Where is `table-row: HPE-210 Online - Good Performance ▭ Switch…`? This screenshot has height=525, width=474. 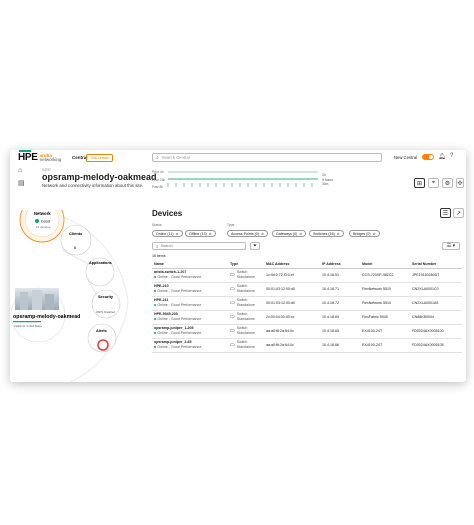
table-row: HPE-210 Online - Good Performance ▭ Switch… is located at coordinates (307, 289).